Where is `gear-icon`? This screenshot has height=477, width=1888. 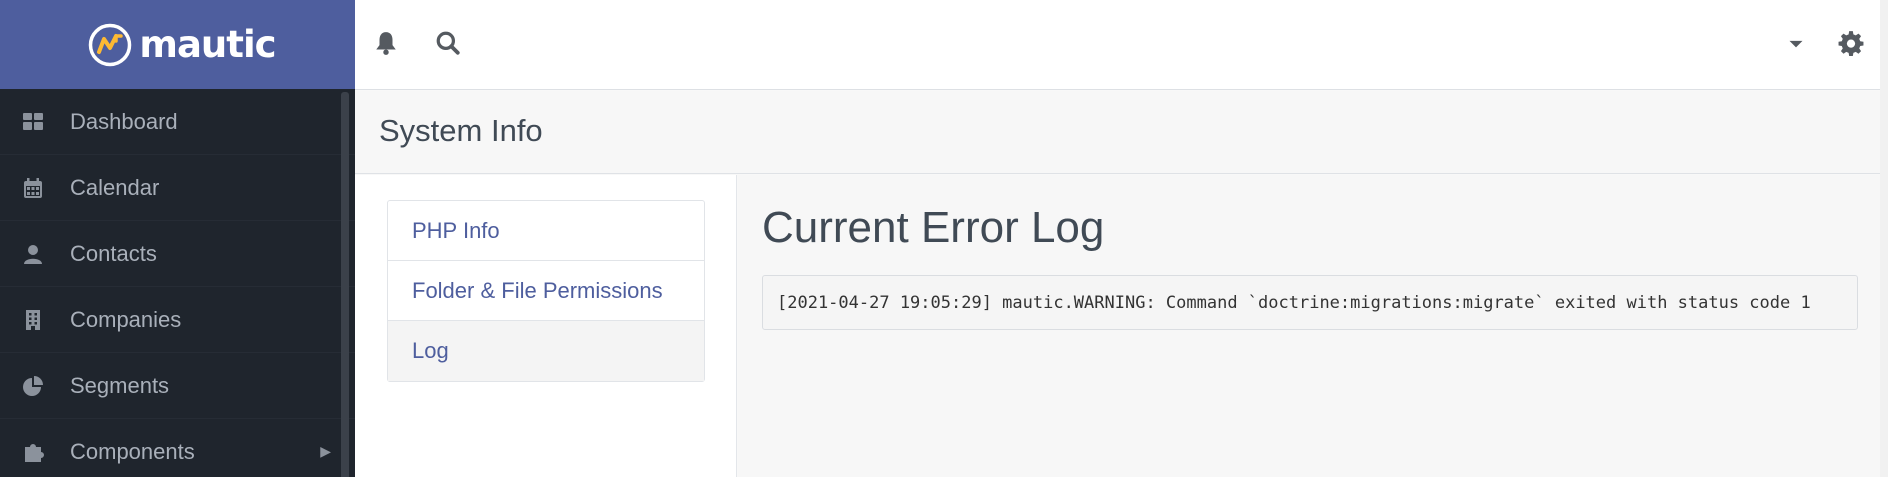
gear-icon is located at coordinates (1851, 43).